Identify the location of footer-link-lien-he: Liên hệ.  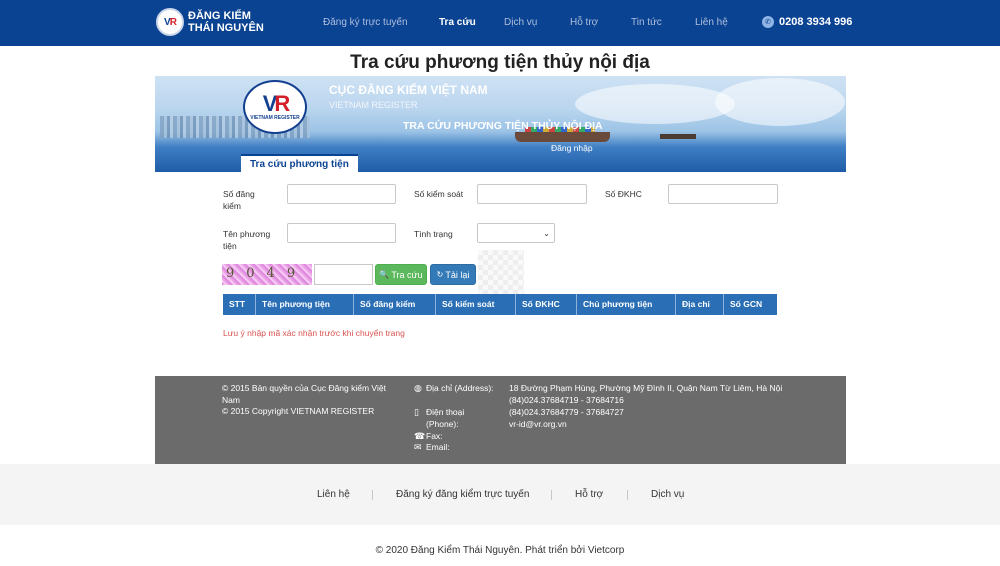
(333, 494).